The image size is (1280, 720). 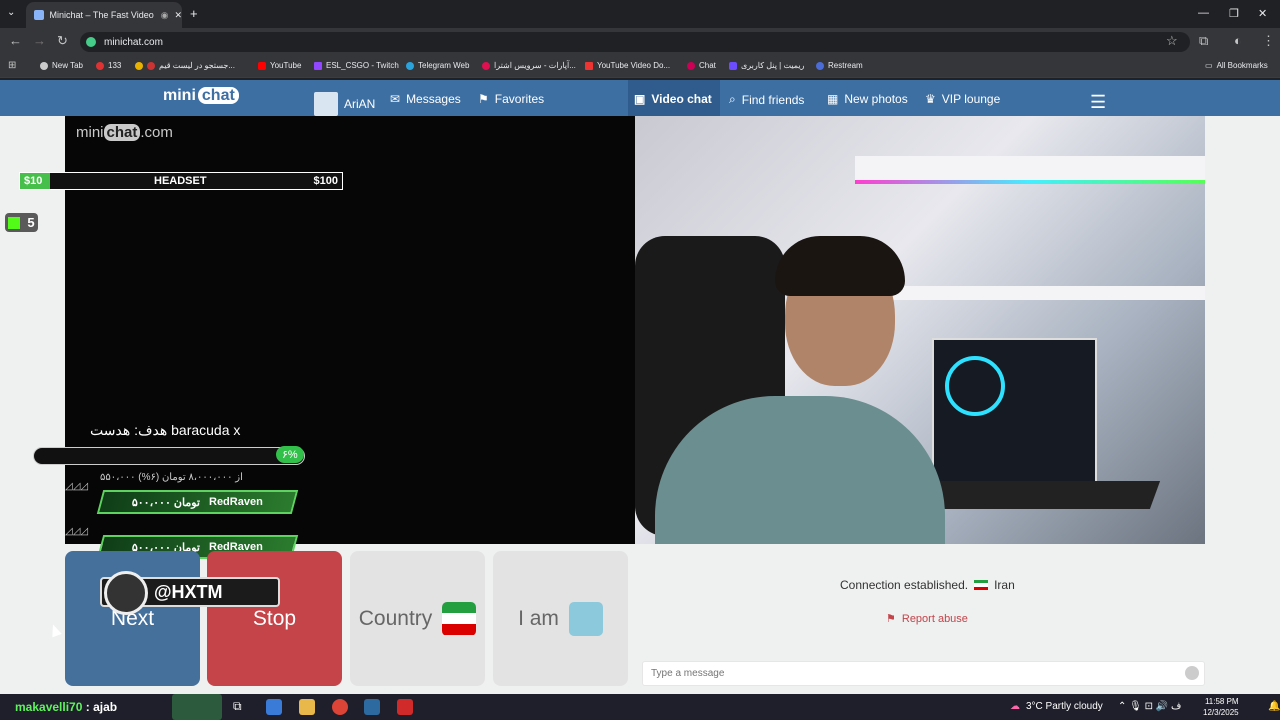 I want to click on goal-min: $10, so click(x=35, y=181).